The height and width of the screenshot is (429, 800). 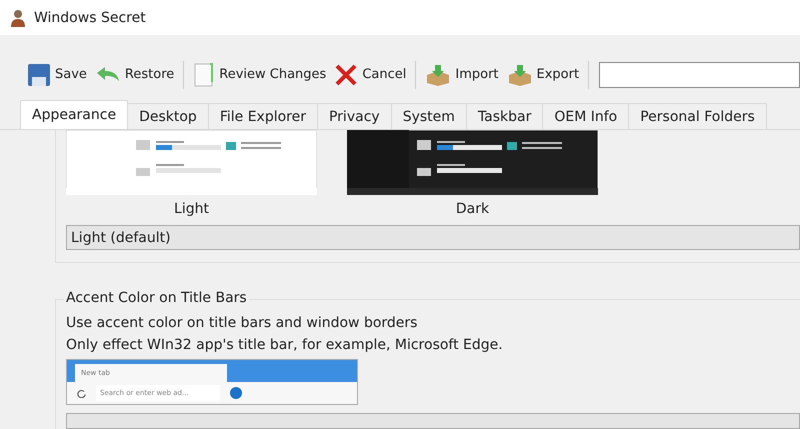 What do you see at coordinates (242, 323) in the screenshot?
I see `description-text: Use accent color on title bars and window borders` at bounding box center [242, 323].